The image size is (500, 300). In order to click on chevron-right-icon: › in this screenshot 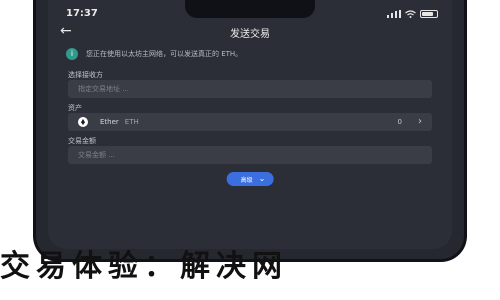, I will do `click(420, 121)`.